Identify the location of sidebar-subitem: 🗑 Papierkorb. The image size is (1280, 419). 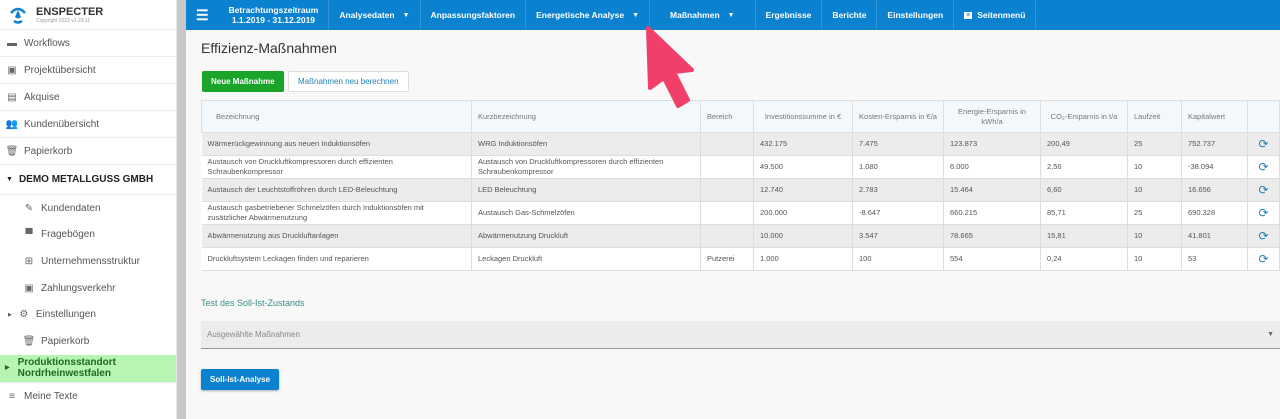
(88, 341).